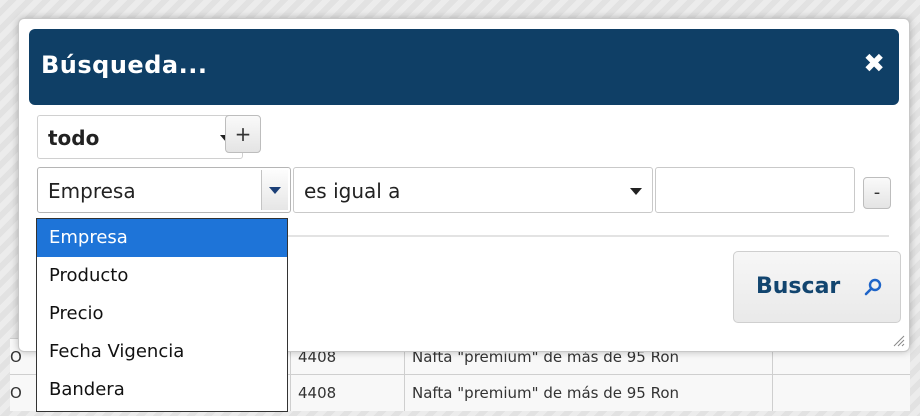  I want to click on add-condition-button: +, so click(243, 134).